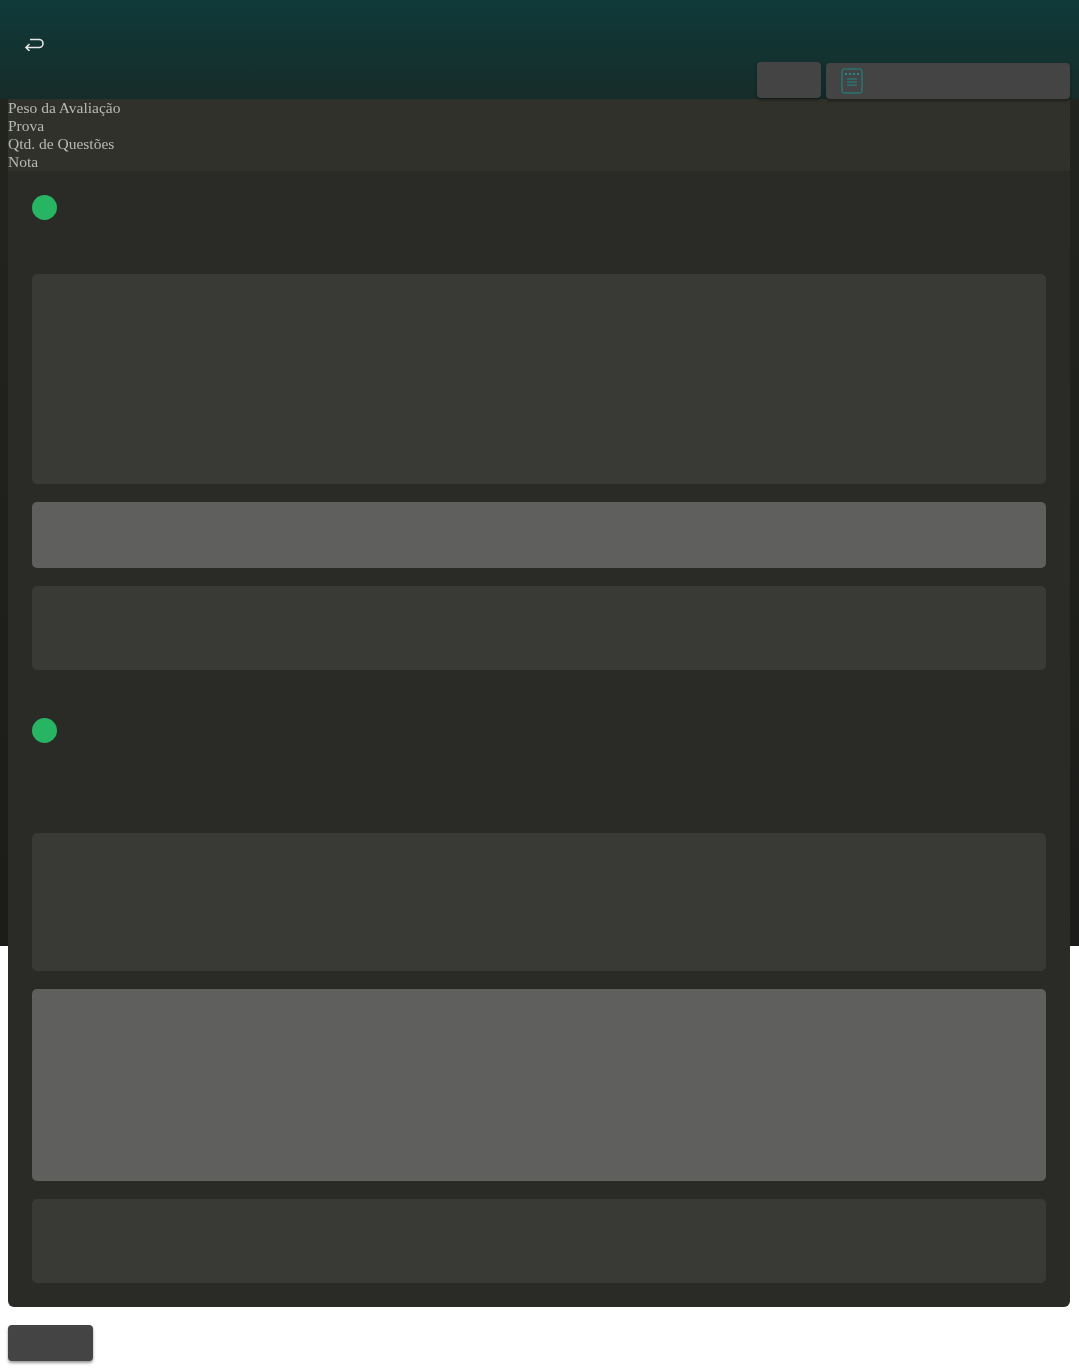 This screenshot has height=1369, width=1079. Describe the element at coordinates (852, 81) in the screenshot. I see `notepad-icon` at that location.